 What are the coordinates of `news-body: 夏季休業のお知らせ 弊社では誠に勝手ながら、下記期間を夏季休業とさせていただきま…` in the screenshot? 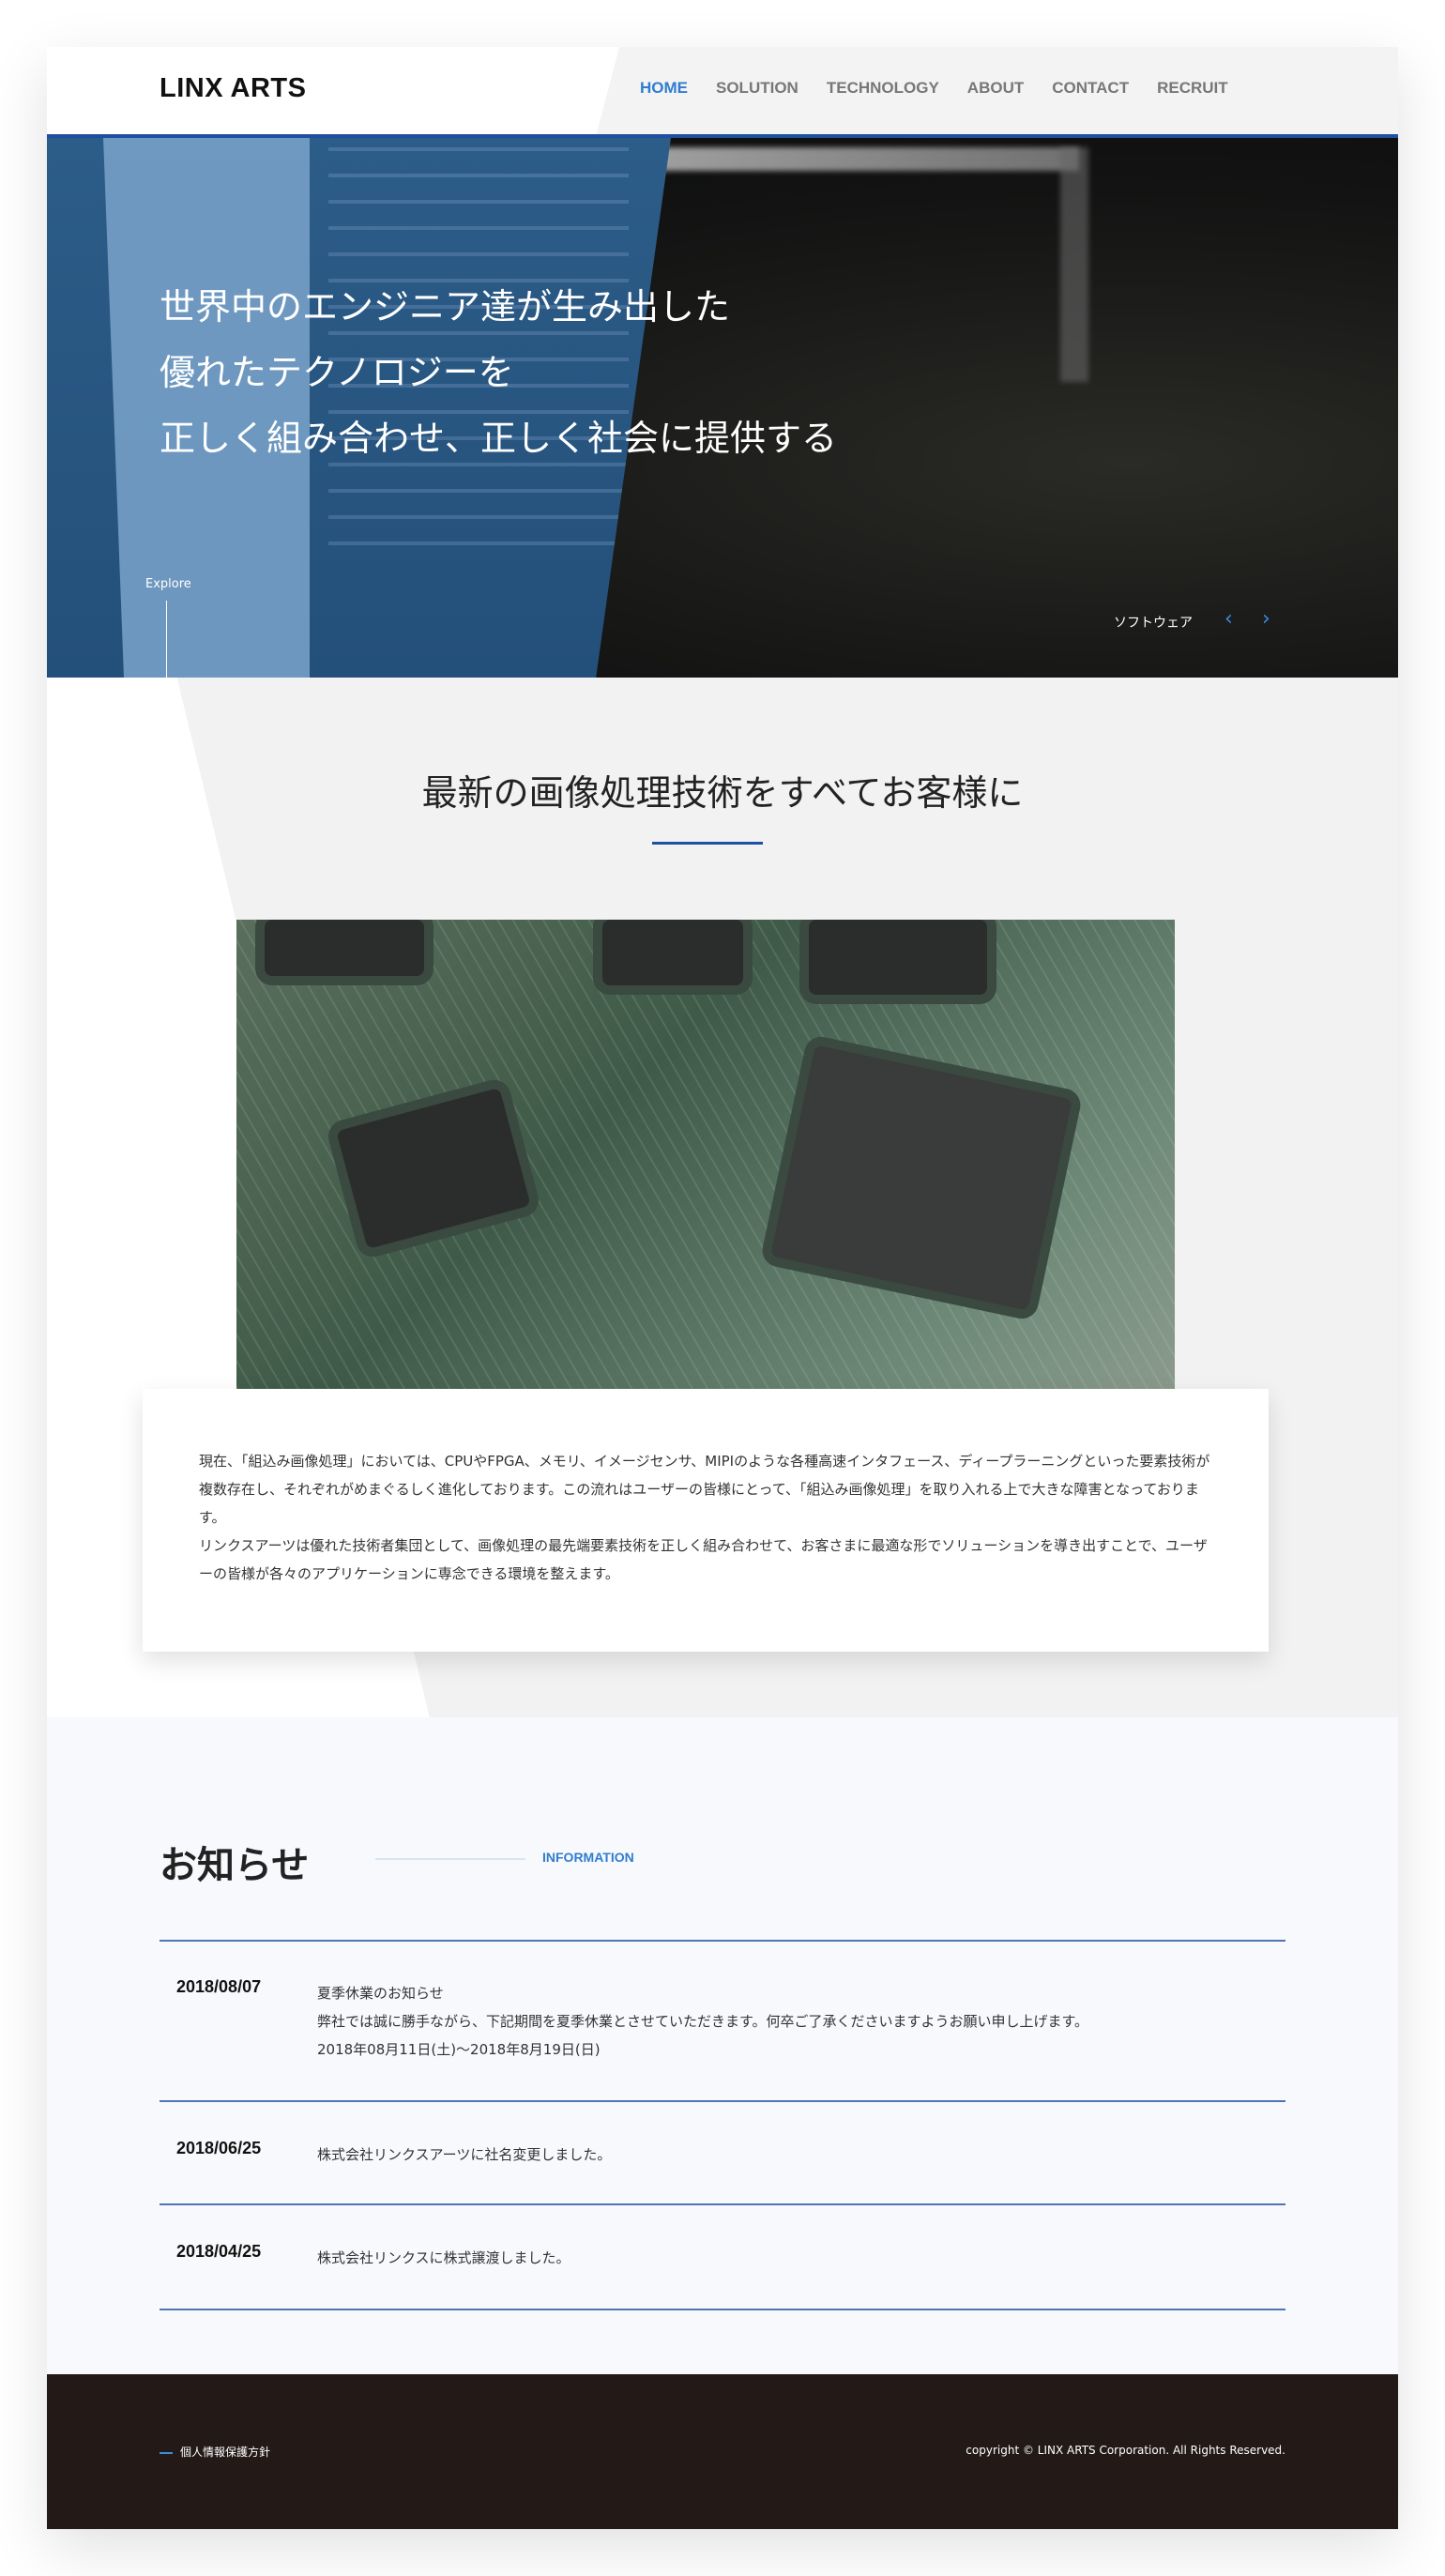 It's located at (702, 2021).